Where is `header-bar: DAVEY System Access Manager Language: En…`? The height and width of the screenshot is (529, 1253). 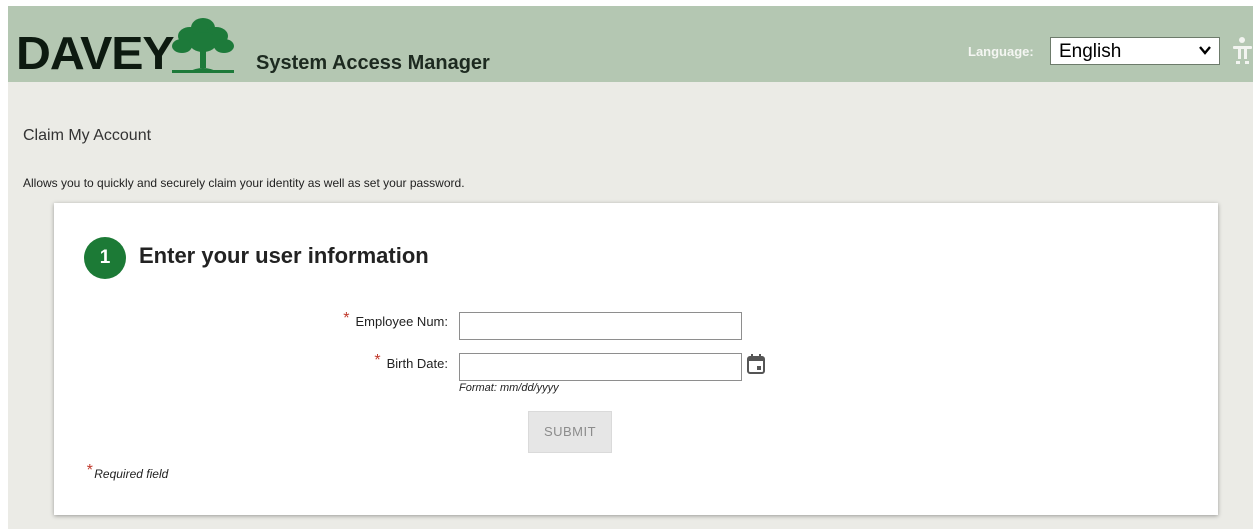 header-bar: DAVEY System Access Manager Language: En… is located at coordinates (630, 44).